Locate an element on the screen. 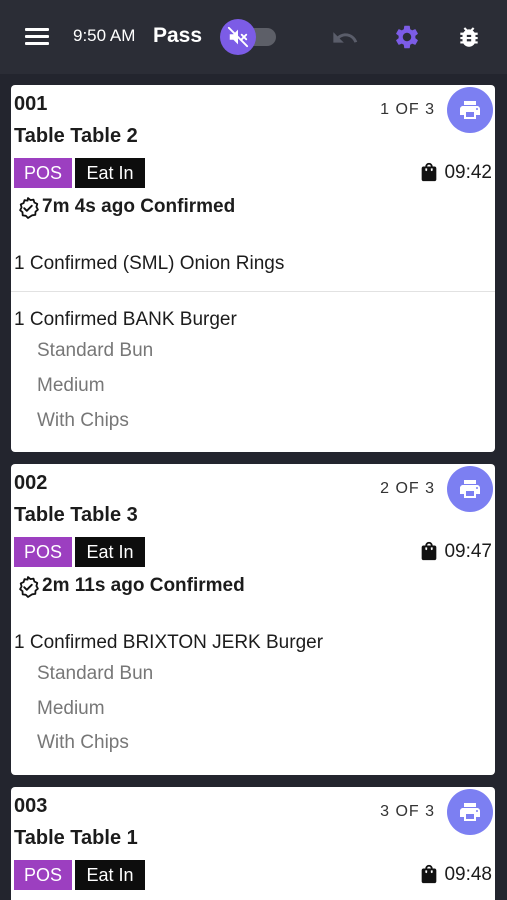 The width and height of the screenshot is (507, 900). order-status: 7m 4s ago Confirmed is located at coordinates (125, 207).